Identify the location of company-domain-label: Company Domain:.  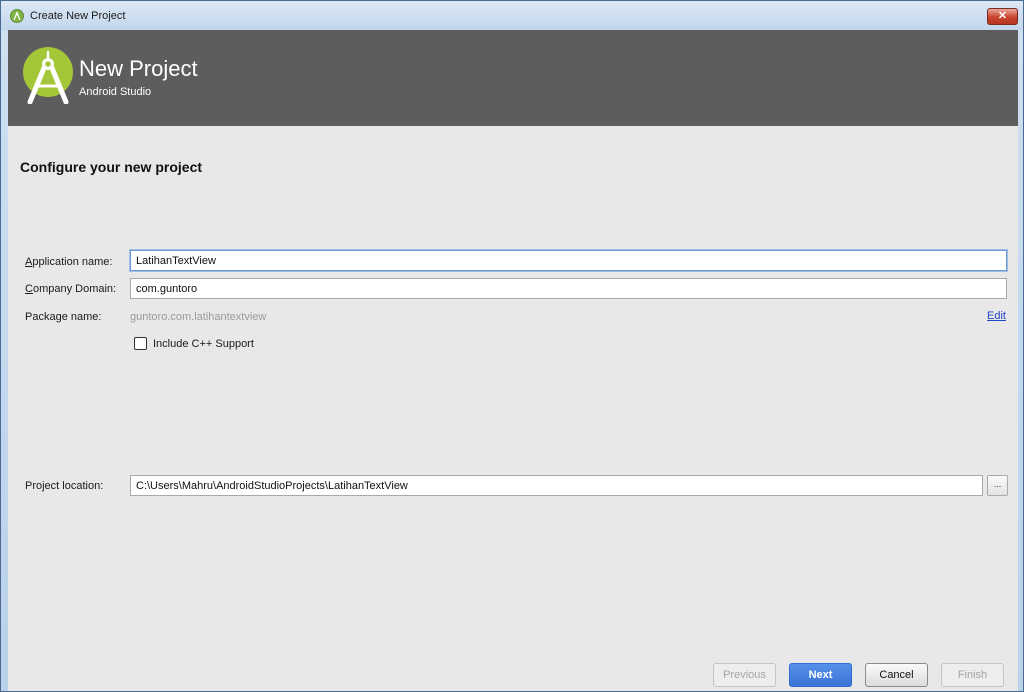
(71, 289).